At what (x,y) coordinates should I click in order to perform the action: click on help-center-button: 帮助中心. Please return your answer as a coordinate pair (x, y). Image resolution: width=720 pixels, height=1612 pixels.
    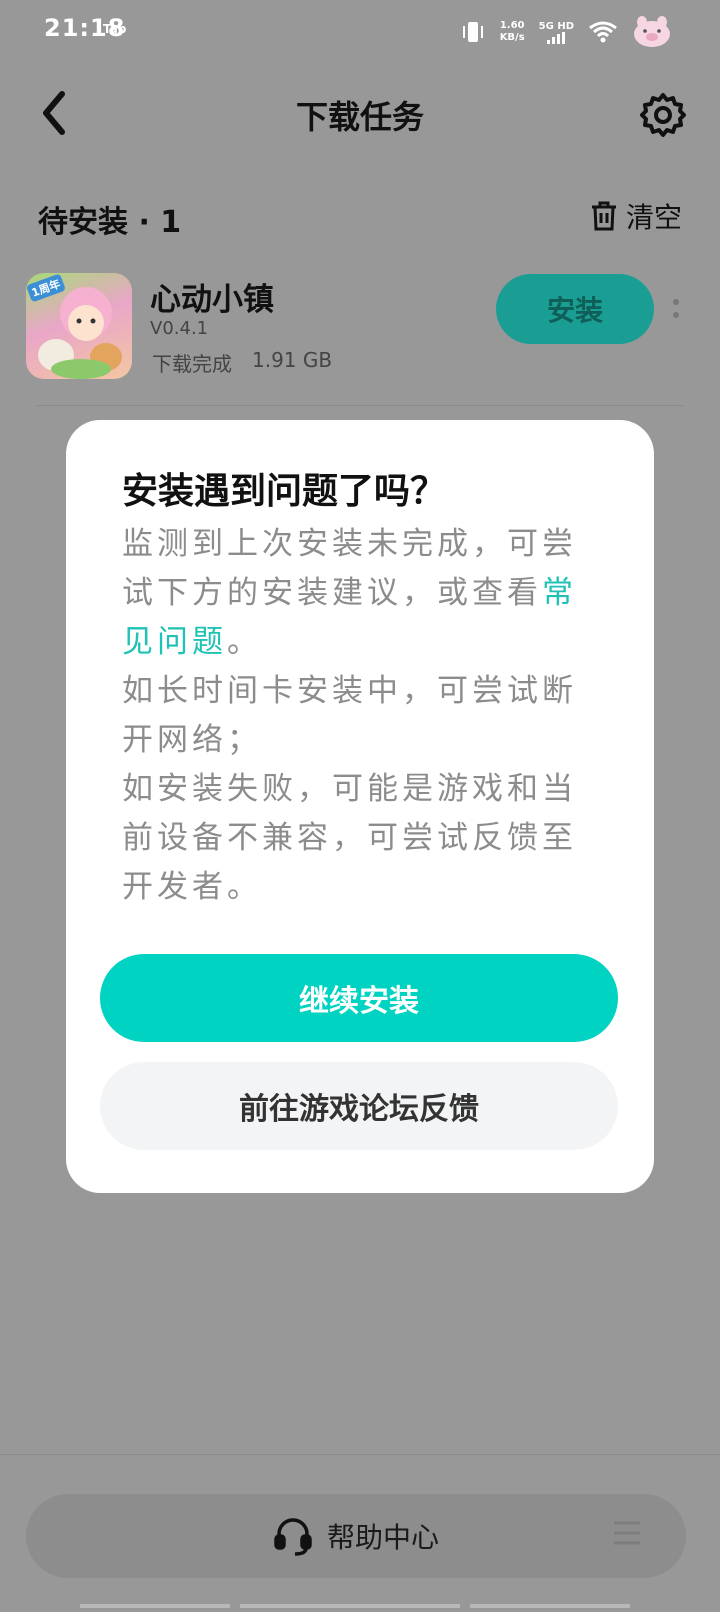
    Looking at the image, I should click on (356, 1536).